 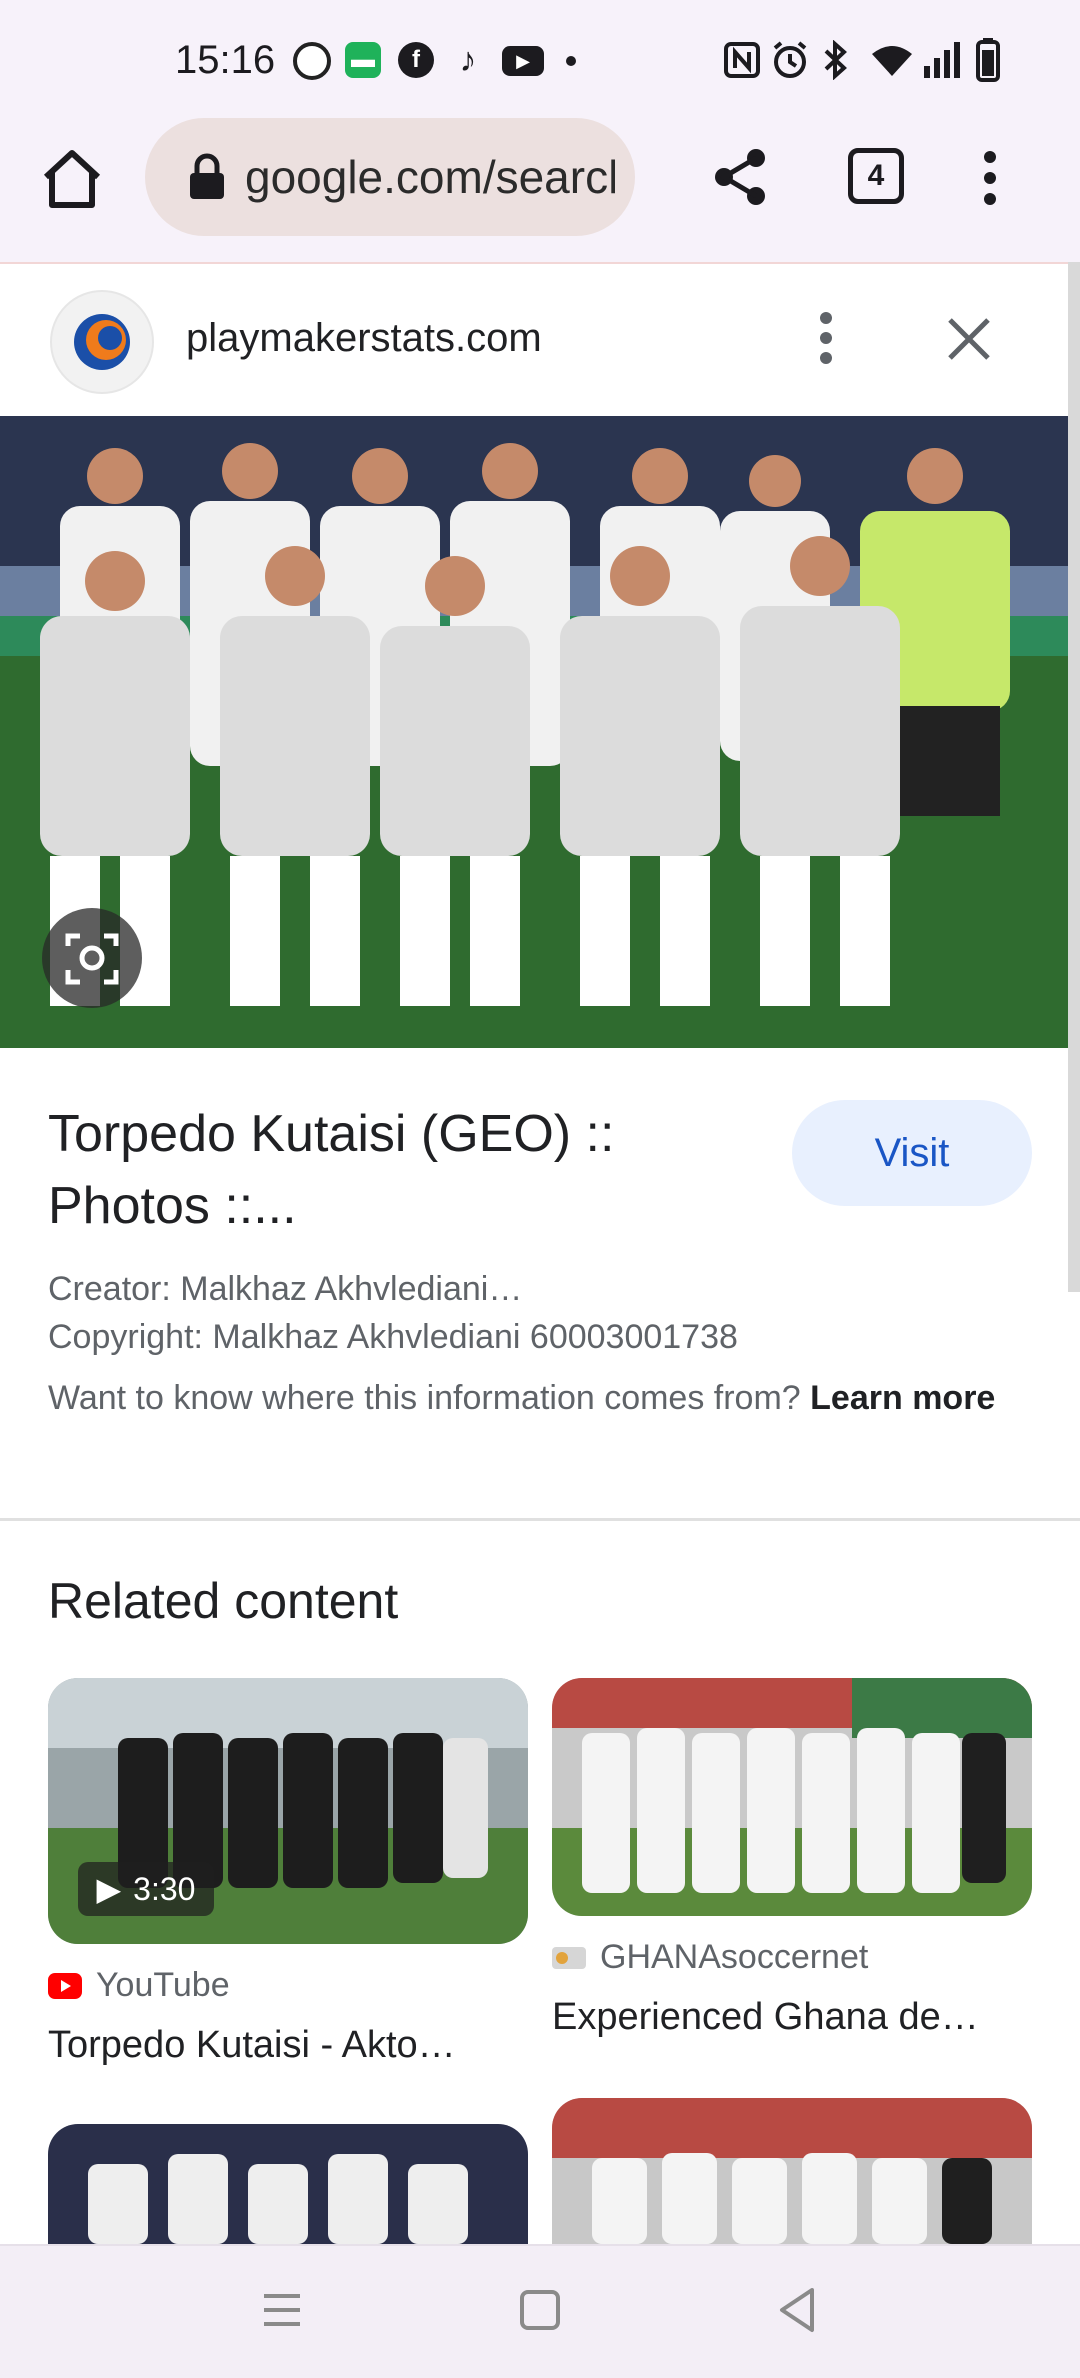 What do you see at coordinates (72, 179) in the screenshot?
I see `home-icon` at bounding box center [72, 179].